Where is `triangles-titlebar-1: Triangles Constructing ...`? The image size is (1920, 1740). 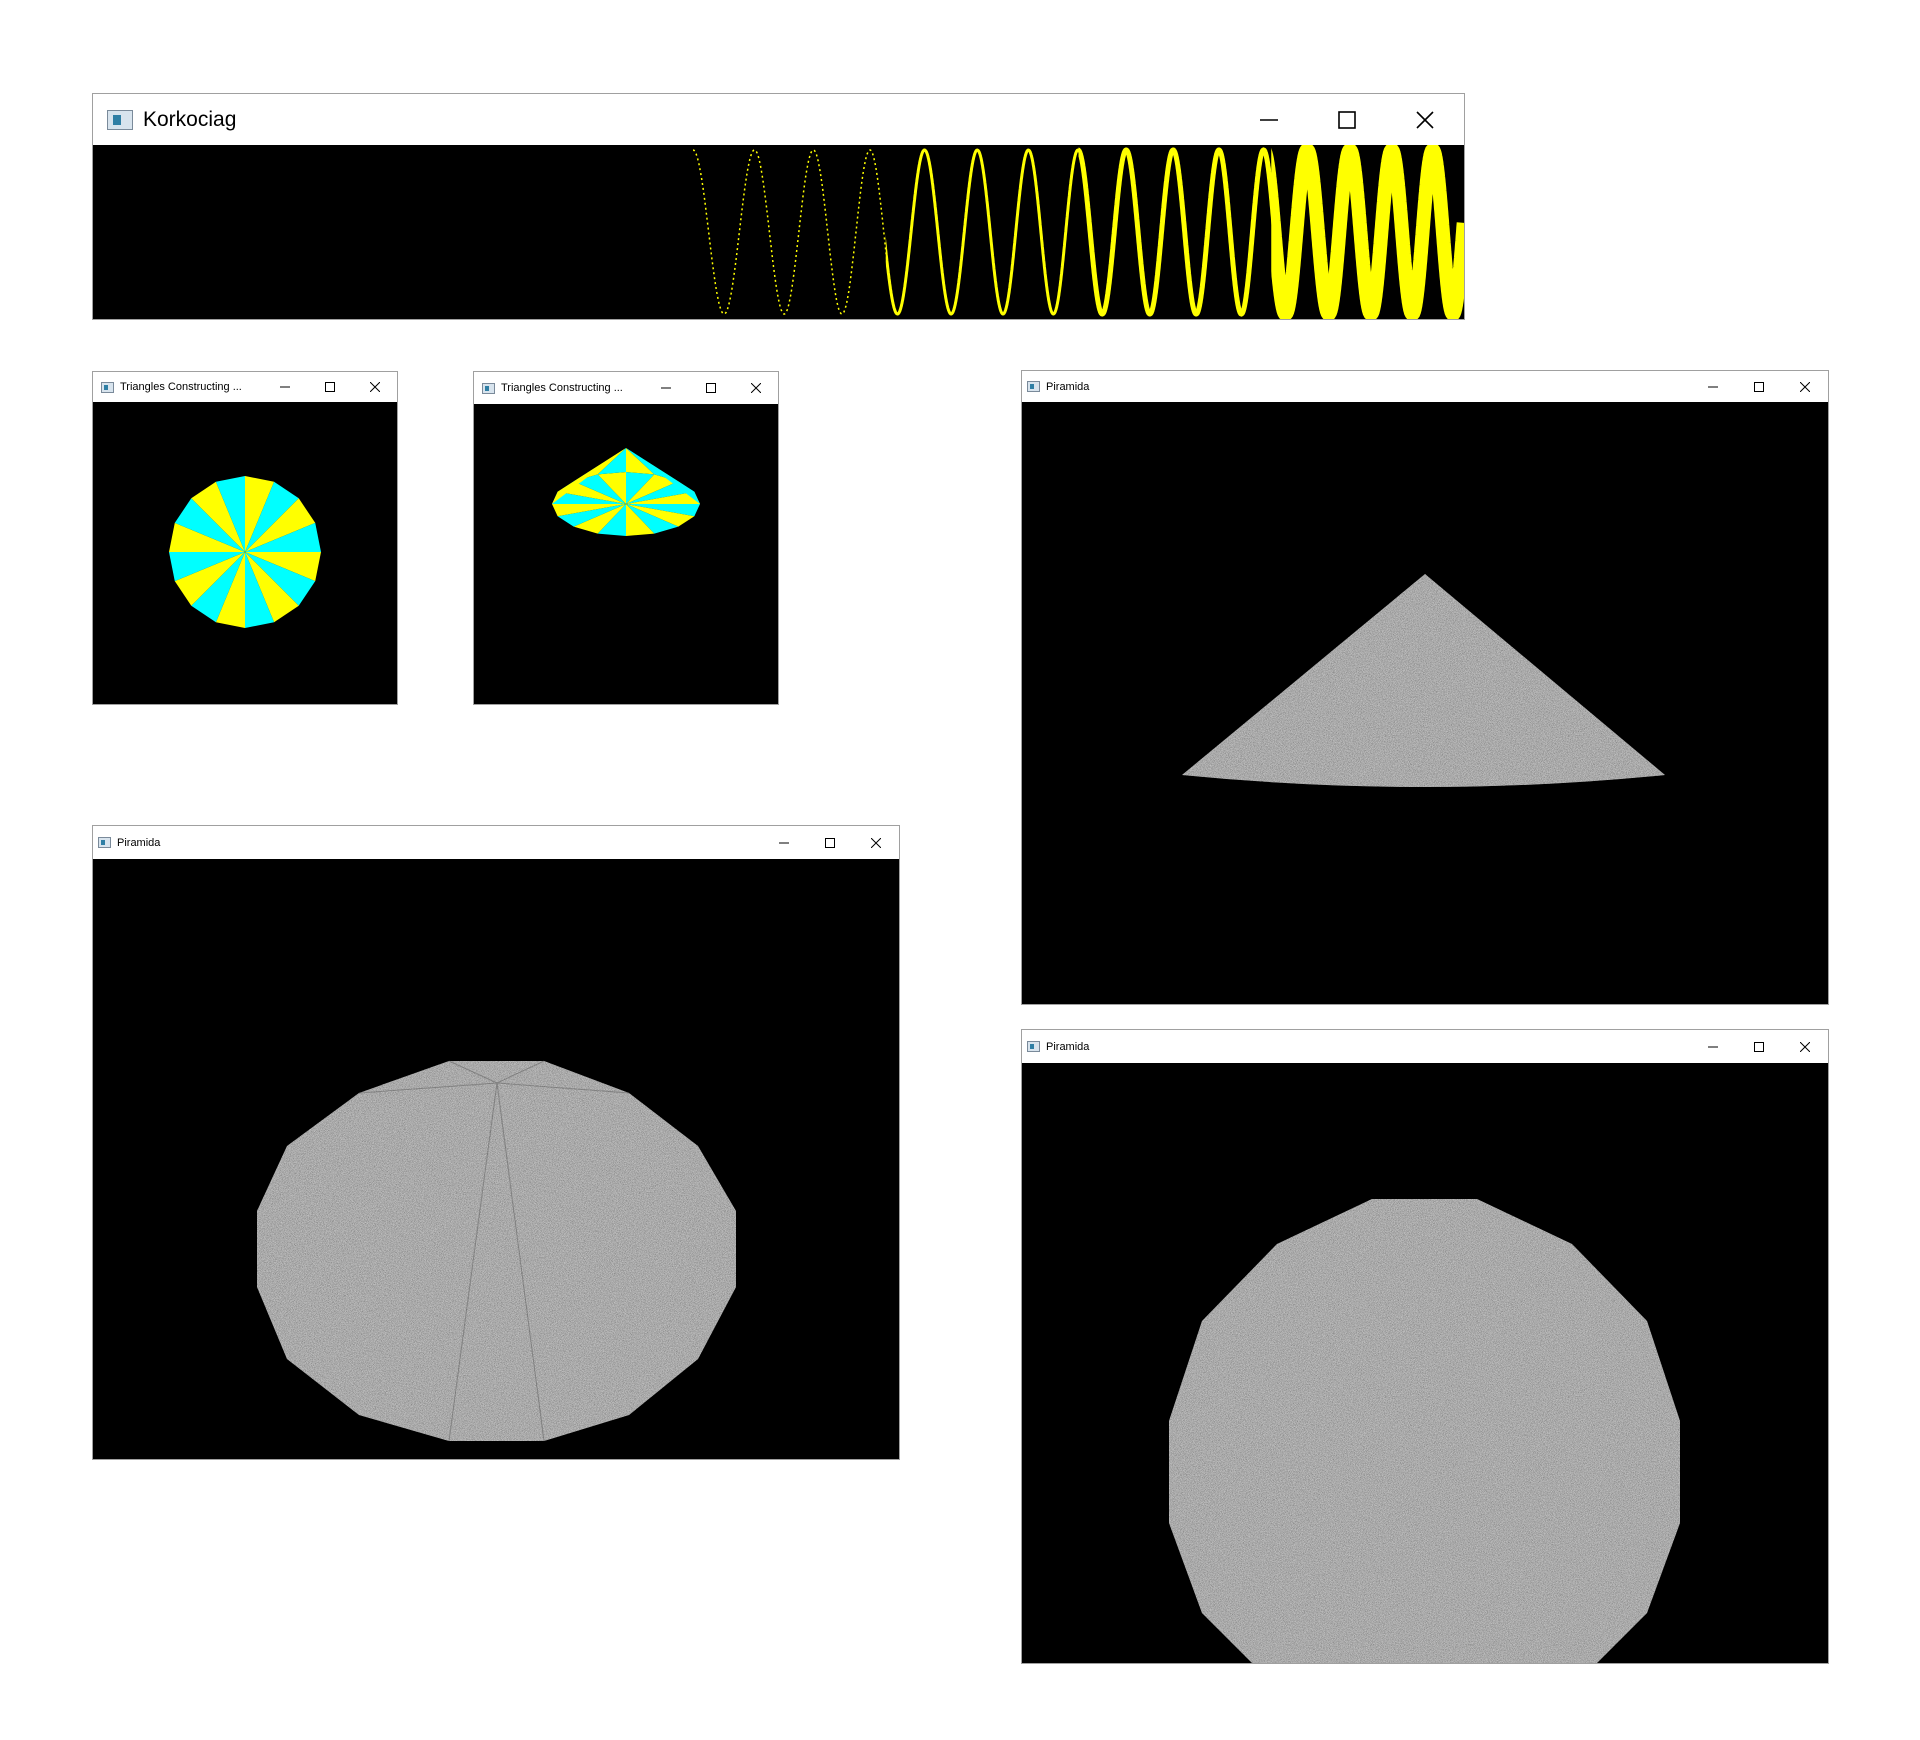
triangles-titlebar-1: Triangles Constructing ... is located at coordinates (245, 387).